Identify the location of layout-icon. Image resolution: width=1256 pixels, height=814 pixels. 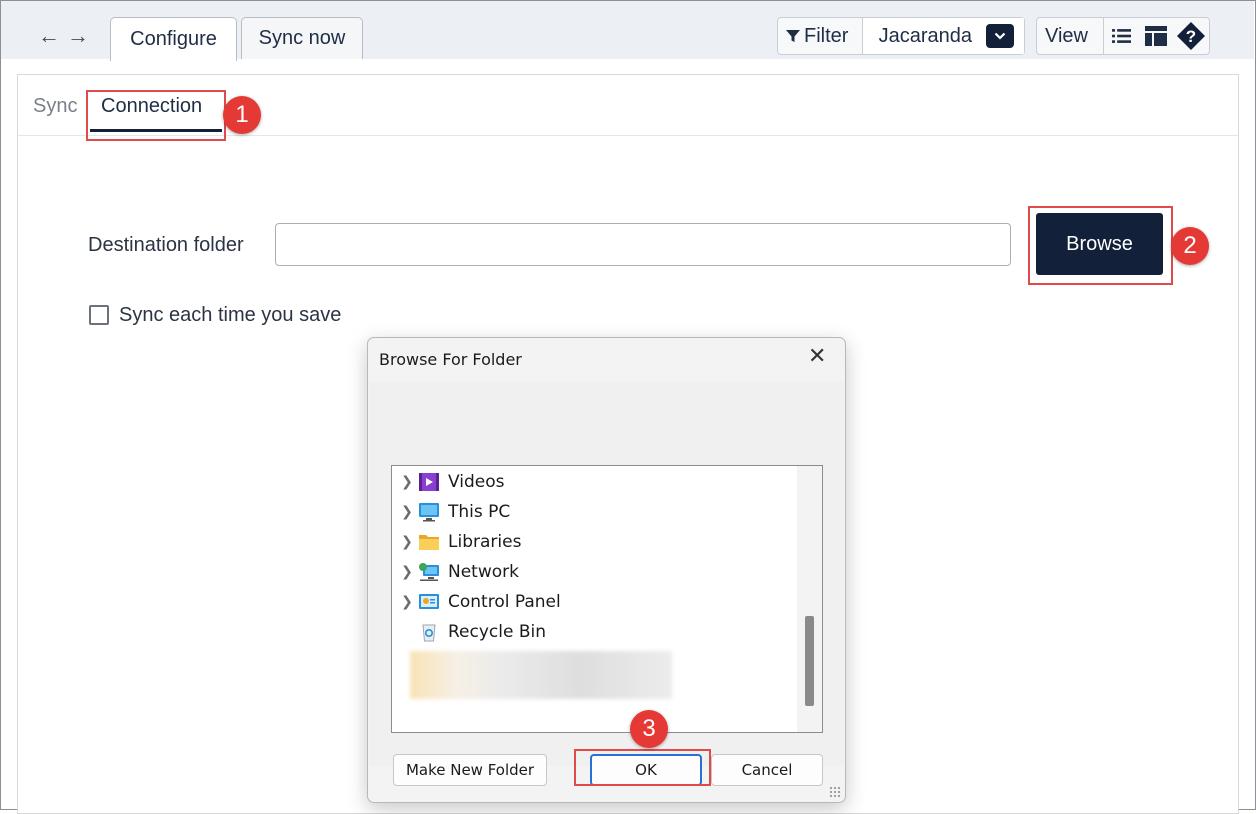
(1156, 36).